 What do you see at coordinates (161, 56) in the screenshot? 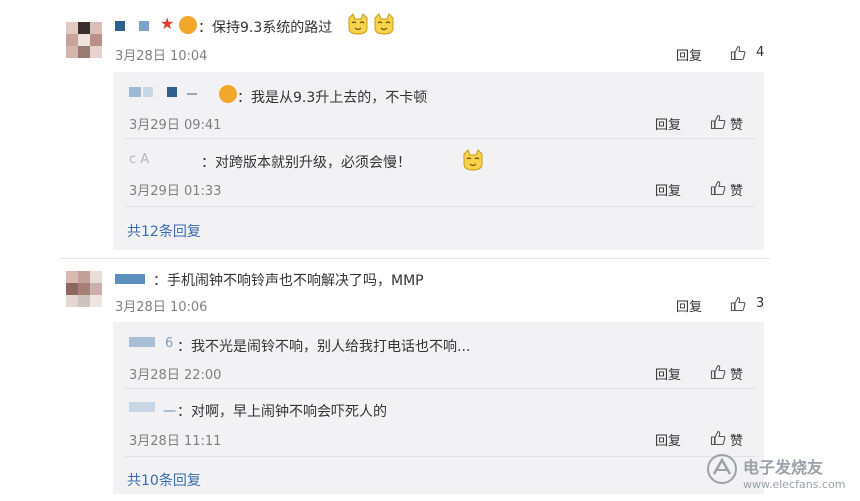
I see `comment-timestamp: 3月28日 10:04` at bounding box center [161, 56].